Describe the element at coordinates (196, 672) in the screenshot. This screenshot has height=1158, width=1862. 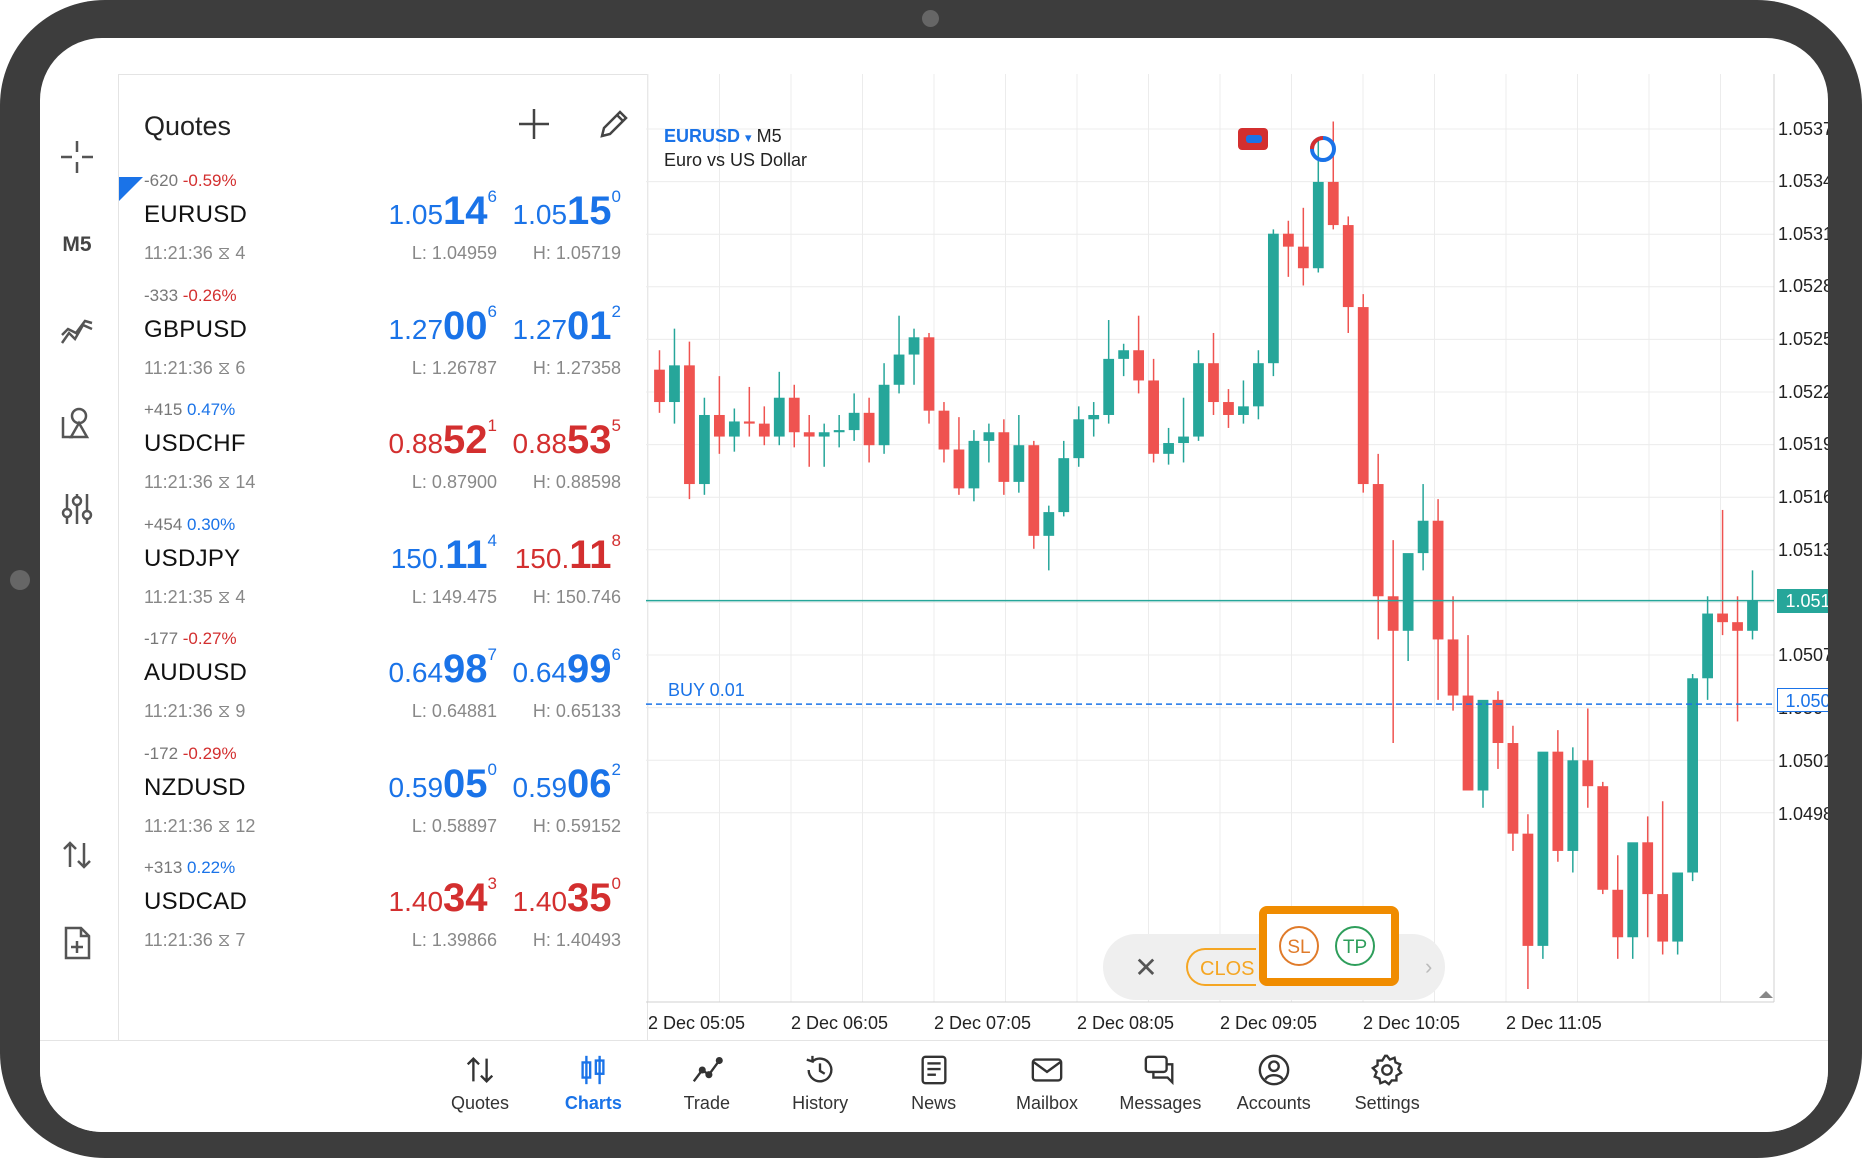
I see `quote-symbol: AUDUSD` at that location.